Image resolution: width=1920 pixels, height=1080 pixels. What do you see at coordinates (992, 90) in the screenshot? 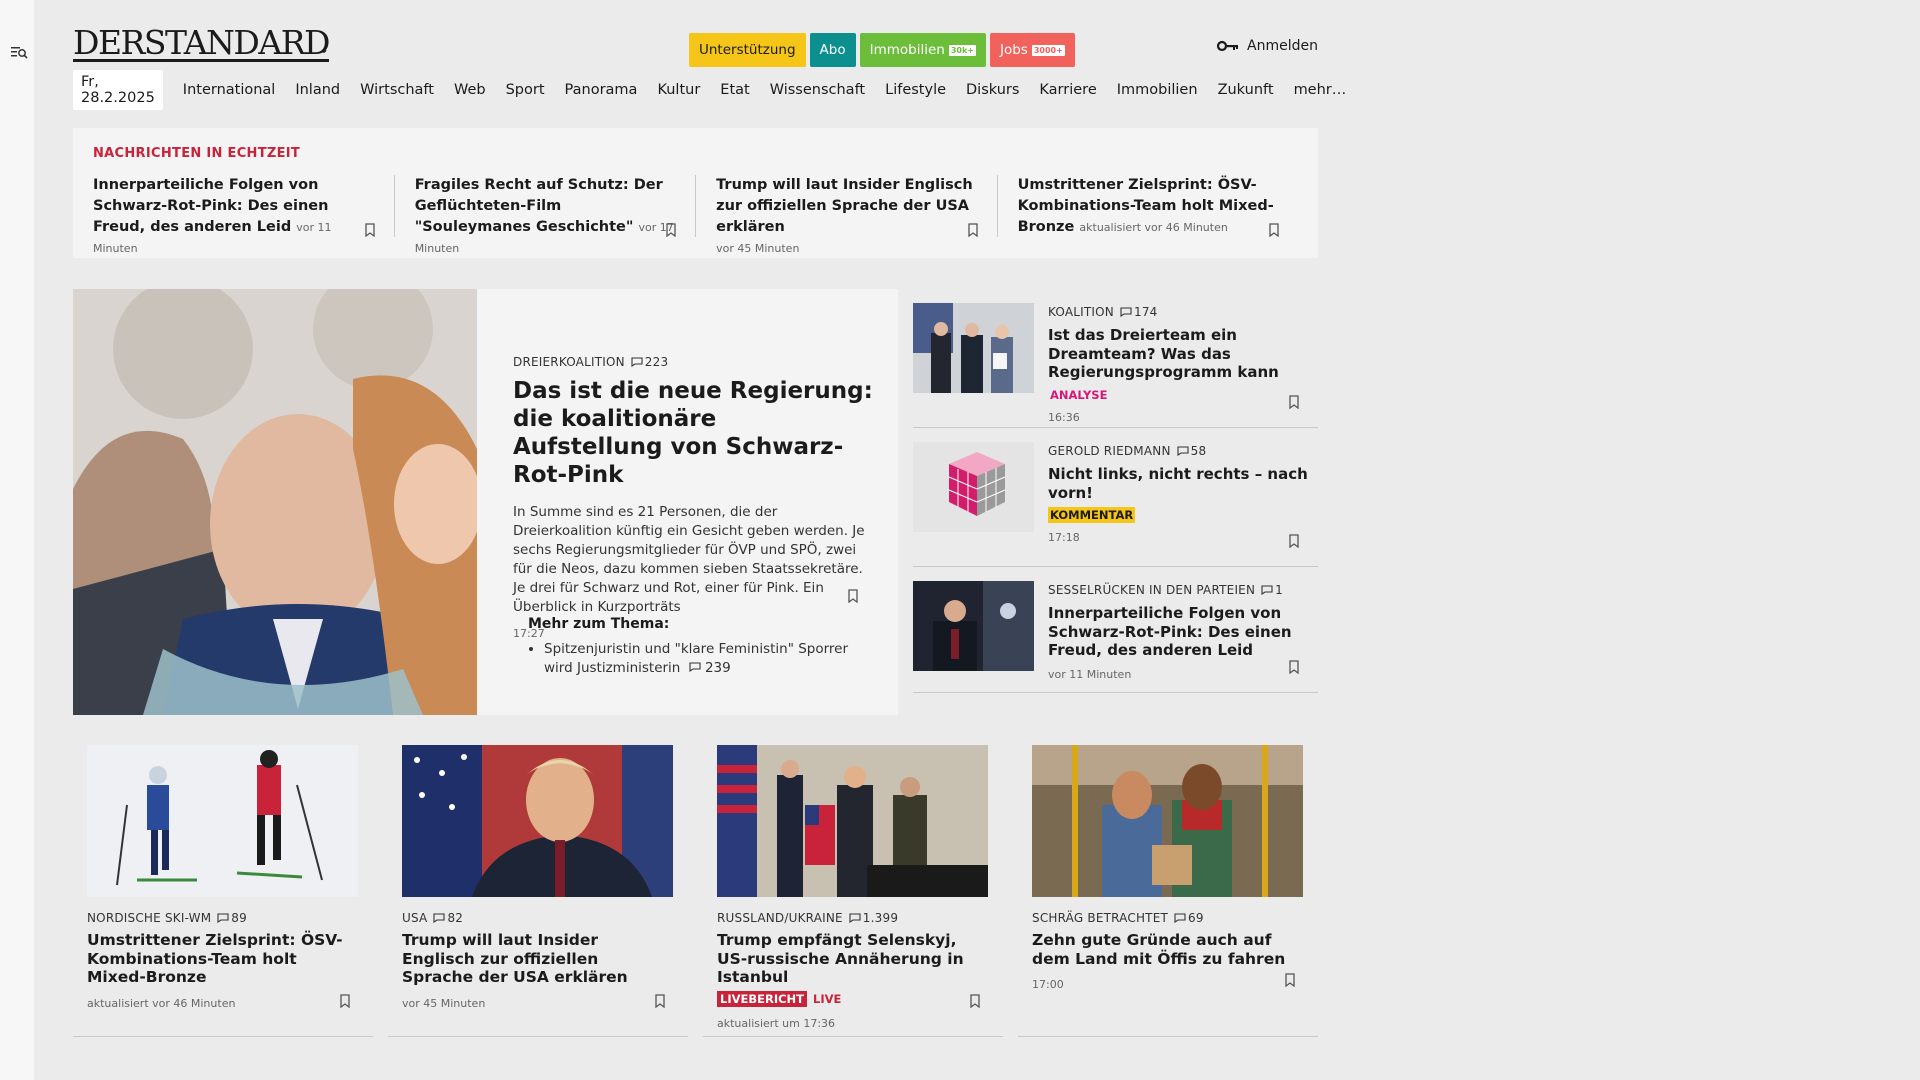
I see `nav-item-diskurs: Diskurs` at bounding box center [992, 90].